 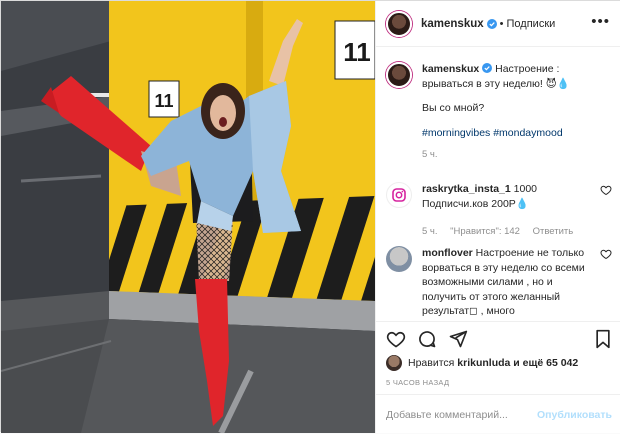 What do you see at coordinates (430, 231) in the screenshot?
I see `comment-time: 5 ч.` at bounding box center [430, 231].